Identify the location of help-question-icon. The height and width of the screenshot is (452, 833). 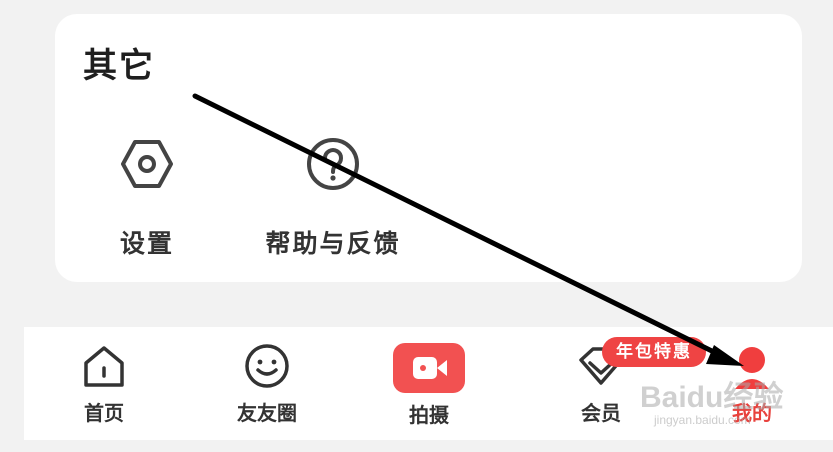
(333, 164).